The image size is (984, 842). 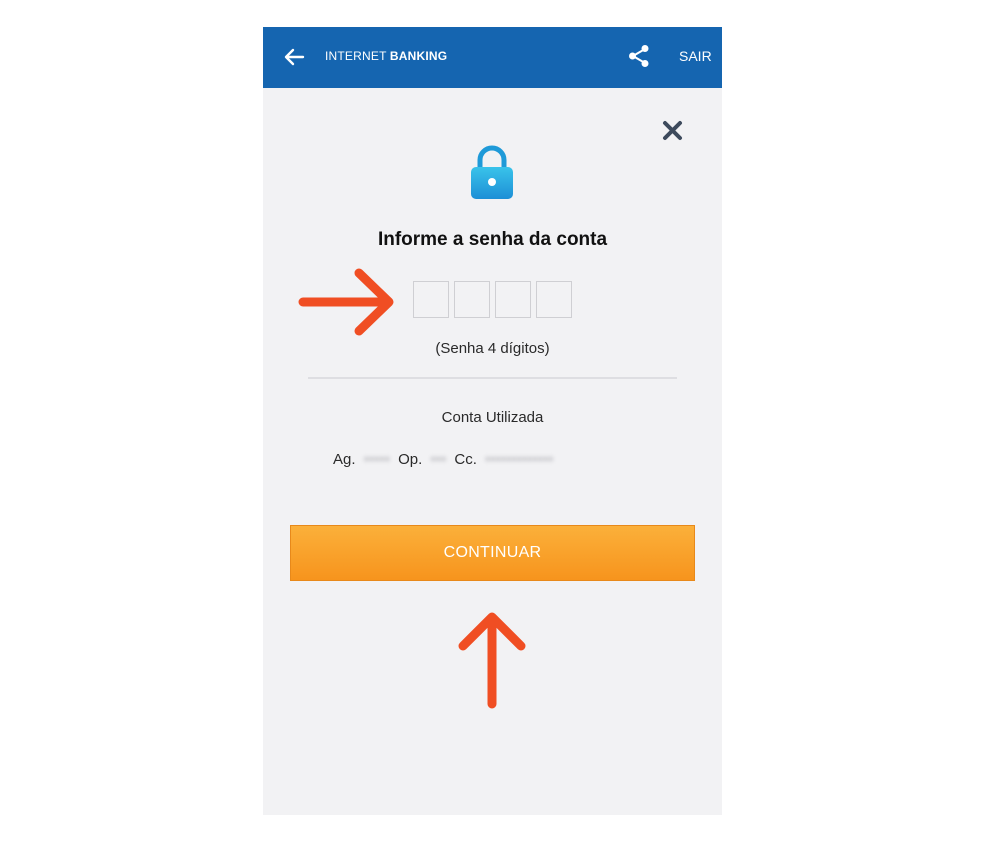 What do you see at coordinates (465, 459) in the screenshot?
I see `account-number-label: Cc.` at bounding box center [465, 459].